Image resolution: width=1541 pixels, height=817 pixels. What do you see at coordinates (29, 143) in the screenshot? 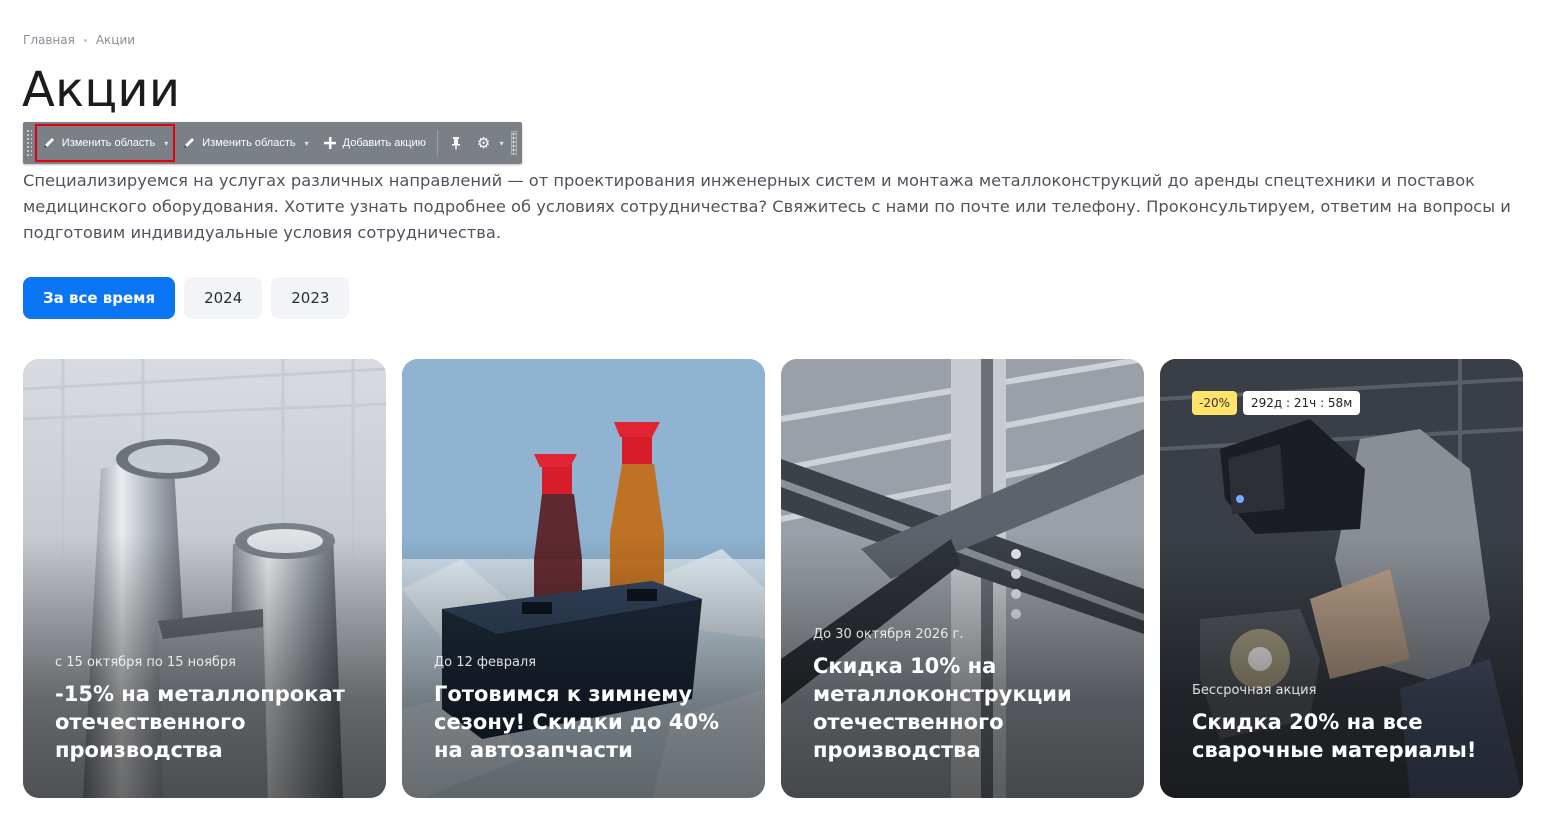
I see `toolbar-drag-handle` at bounding box center [29, 143].